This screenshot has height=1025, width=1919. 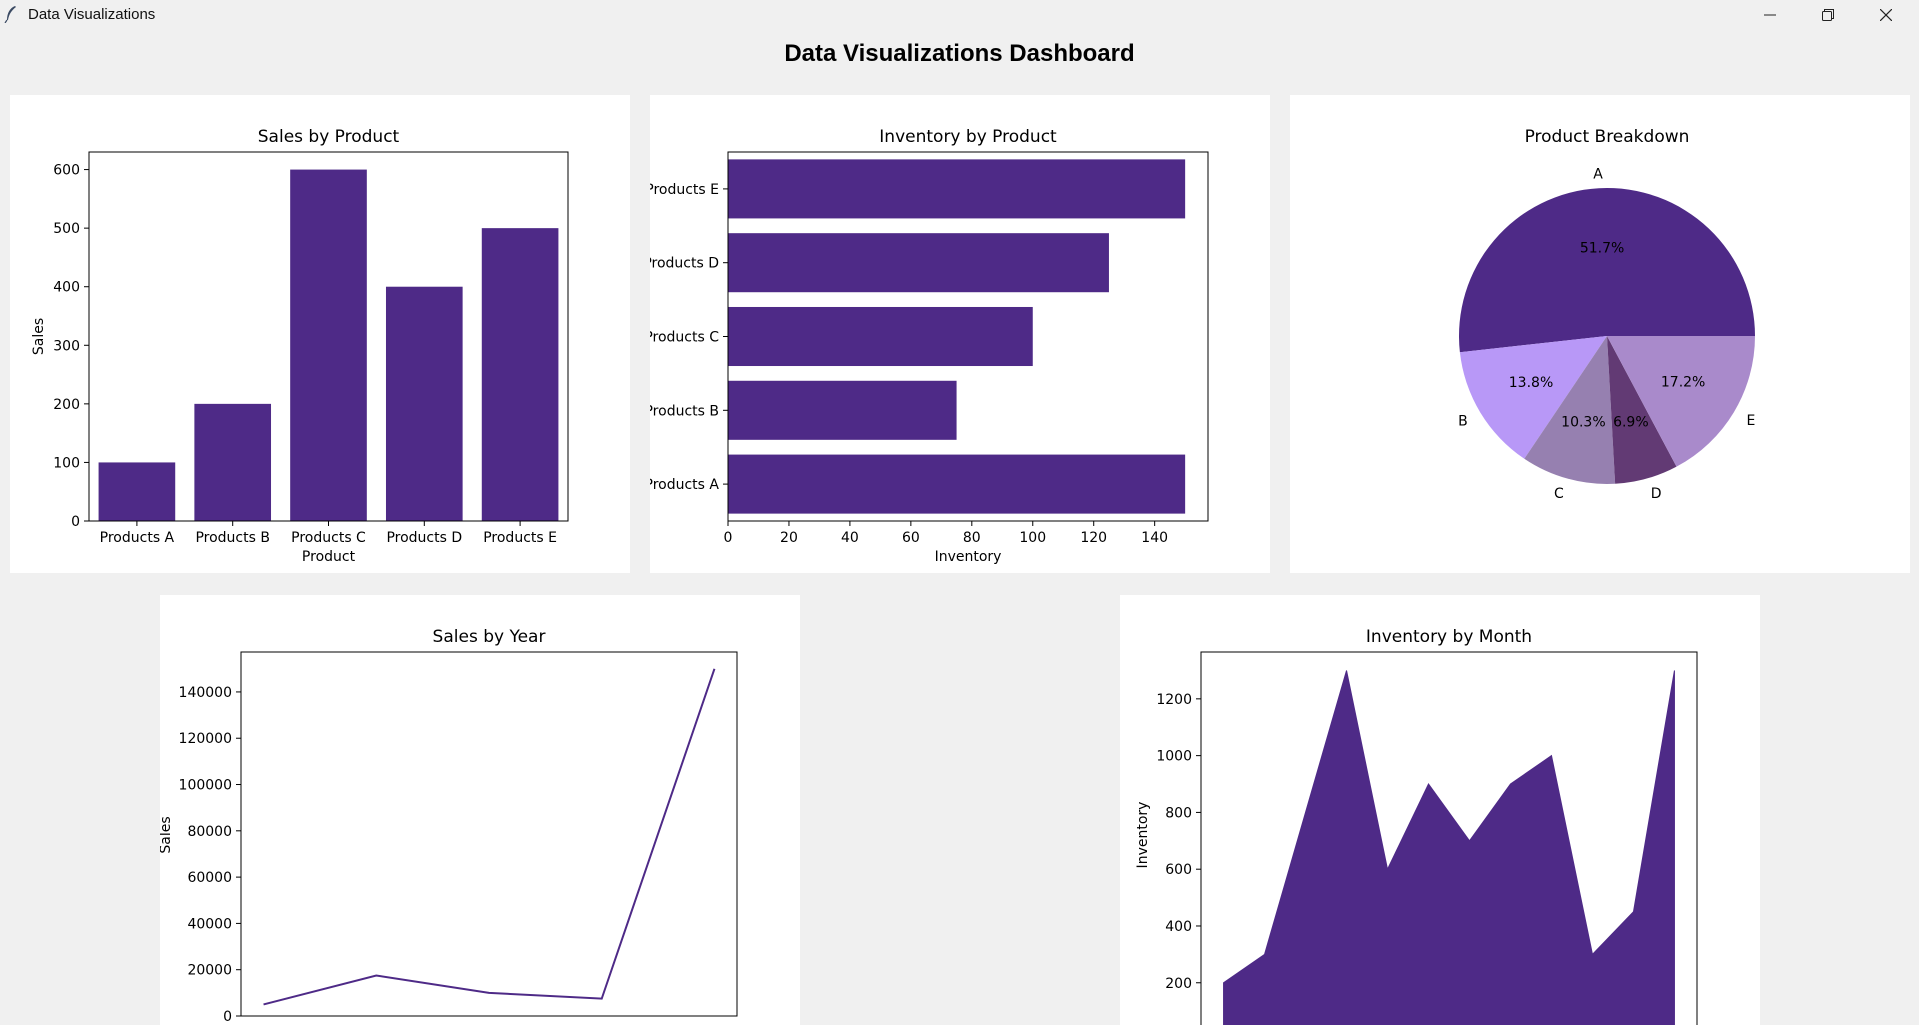 I want to click on series-line, so click(x=489, y=837).